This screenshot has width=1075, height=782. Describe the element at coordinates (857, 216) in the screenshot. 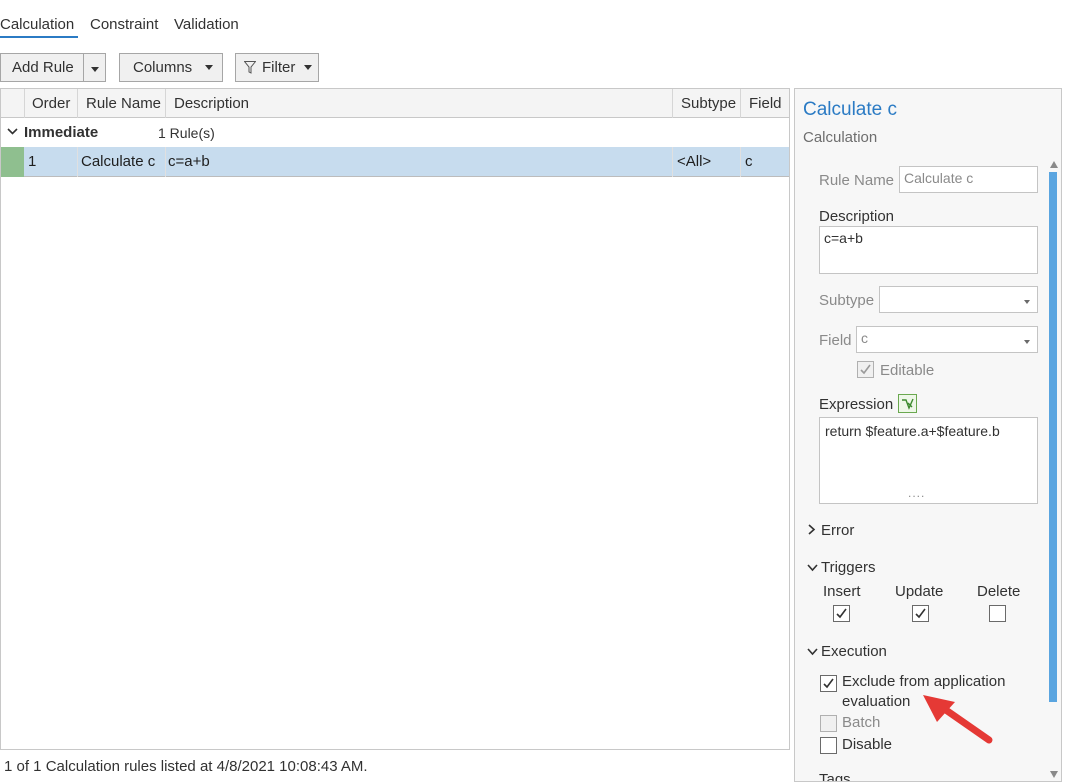

I see `description-label: Description` at that location.